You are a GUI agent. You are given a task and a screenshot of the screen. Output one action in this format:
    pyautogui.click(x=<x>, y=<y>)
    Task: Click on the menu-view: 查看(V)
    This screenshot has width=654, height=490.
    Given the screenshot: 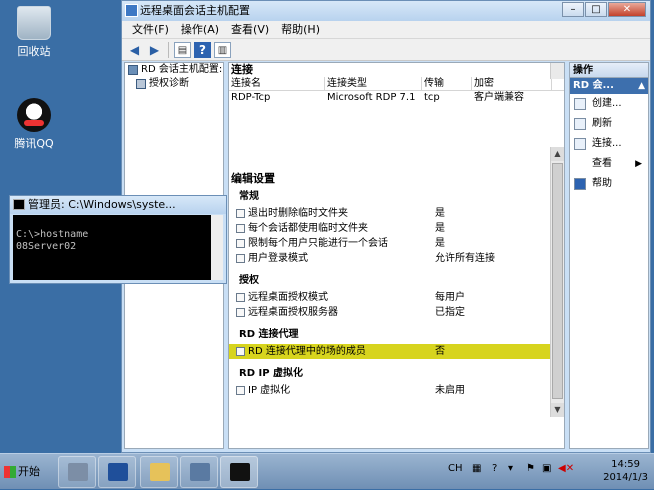 What is the action you would take?
    pyautogui.click(x=250, y=29)
    